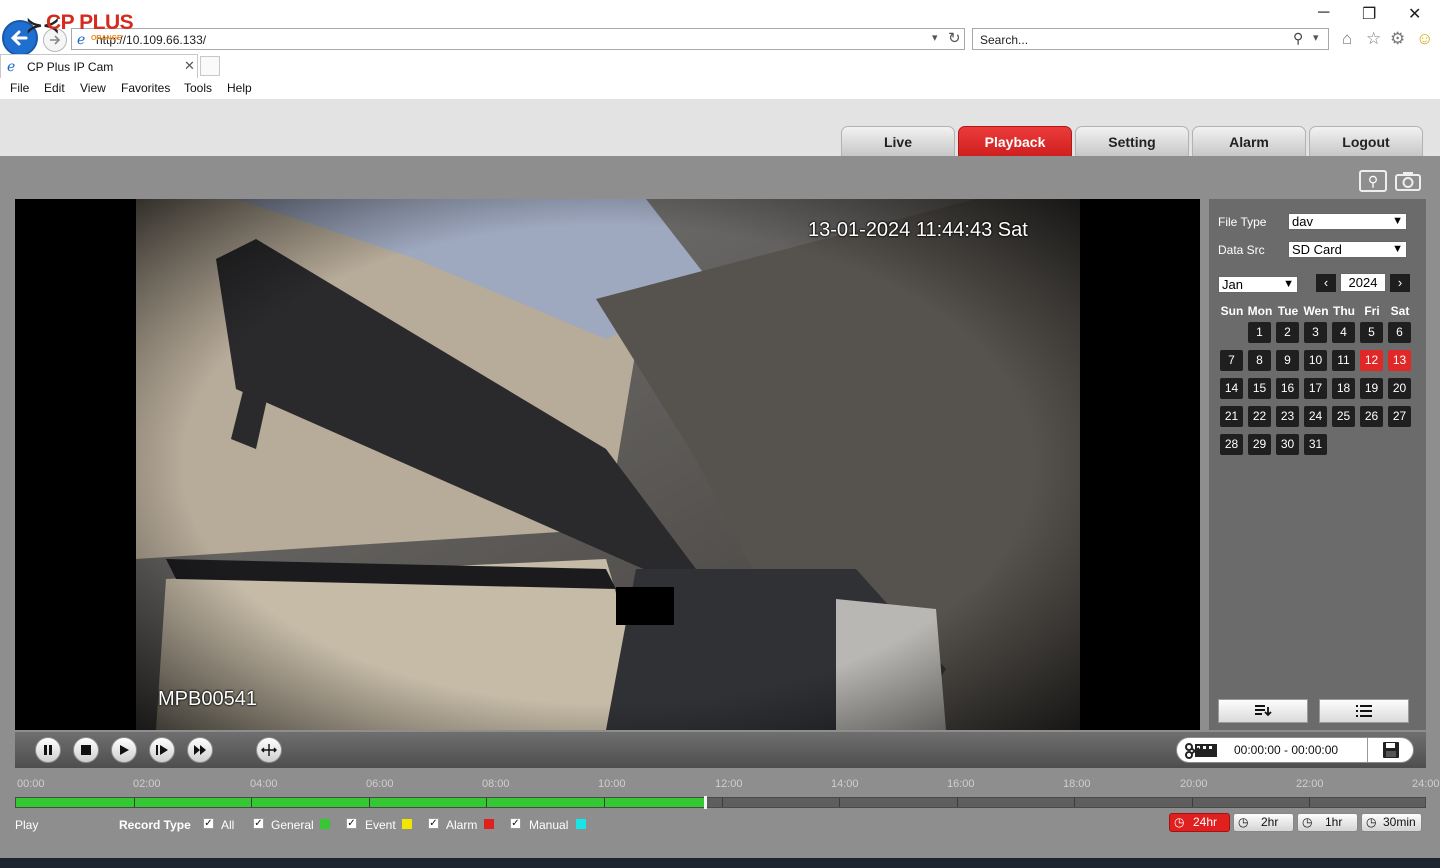 This screenshot has height=868, width=1440. I want to click on smiley-feedback-icon: ☺, so click(1424, 39).